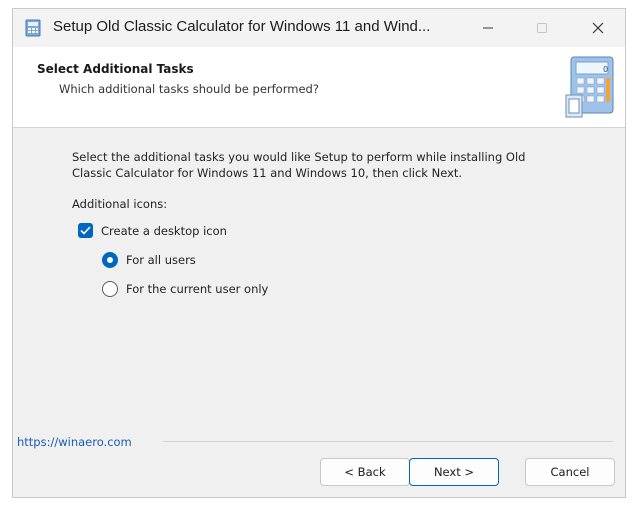 The width and height of the screenshot is (636, 506). What do you see at coordinates (161, 260) in the screenshot?
I see `all-users-label: For all users` at bounding box center [161, 260].